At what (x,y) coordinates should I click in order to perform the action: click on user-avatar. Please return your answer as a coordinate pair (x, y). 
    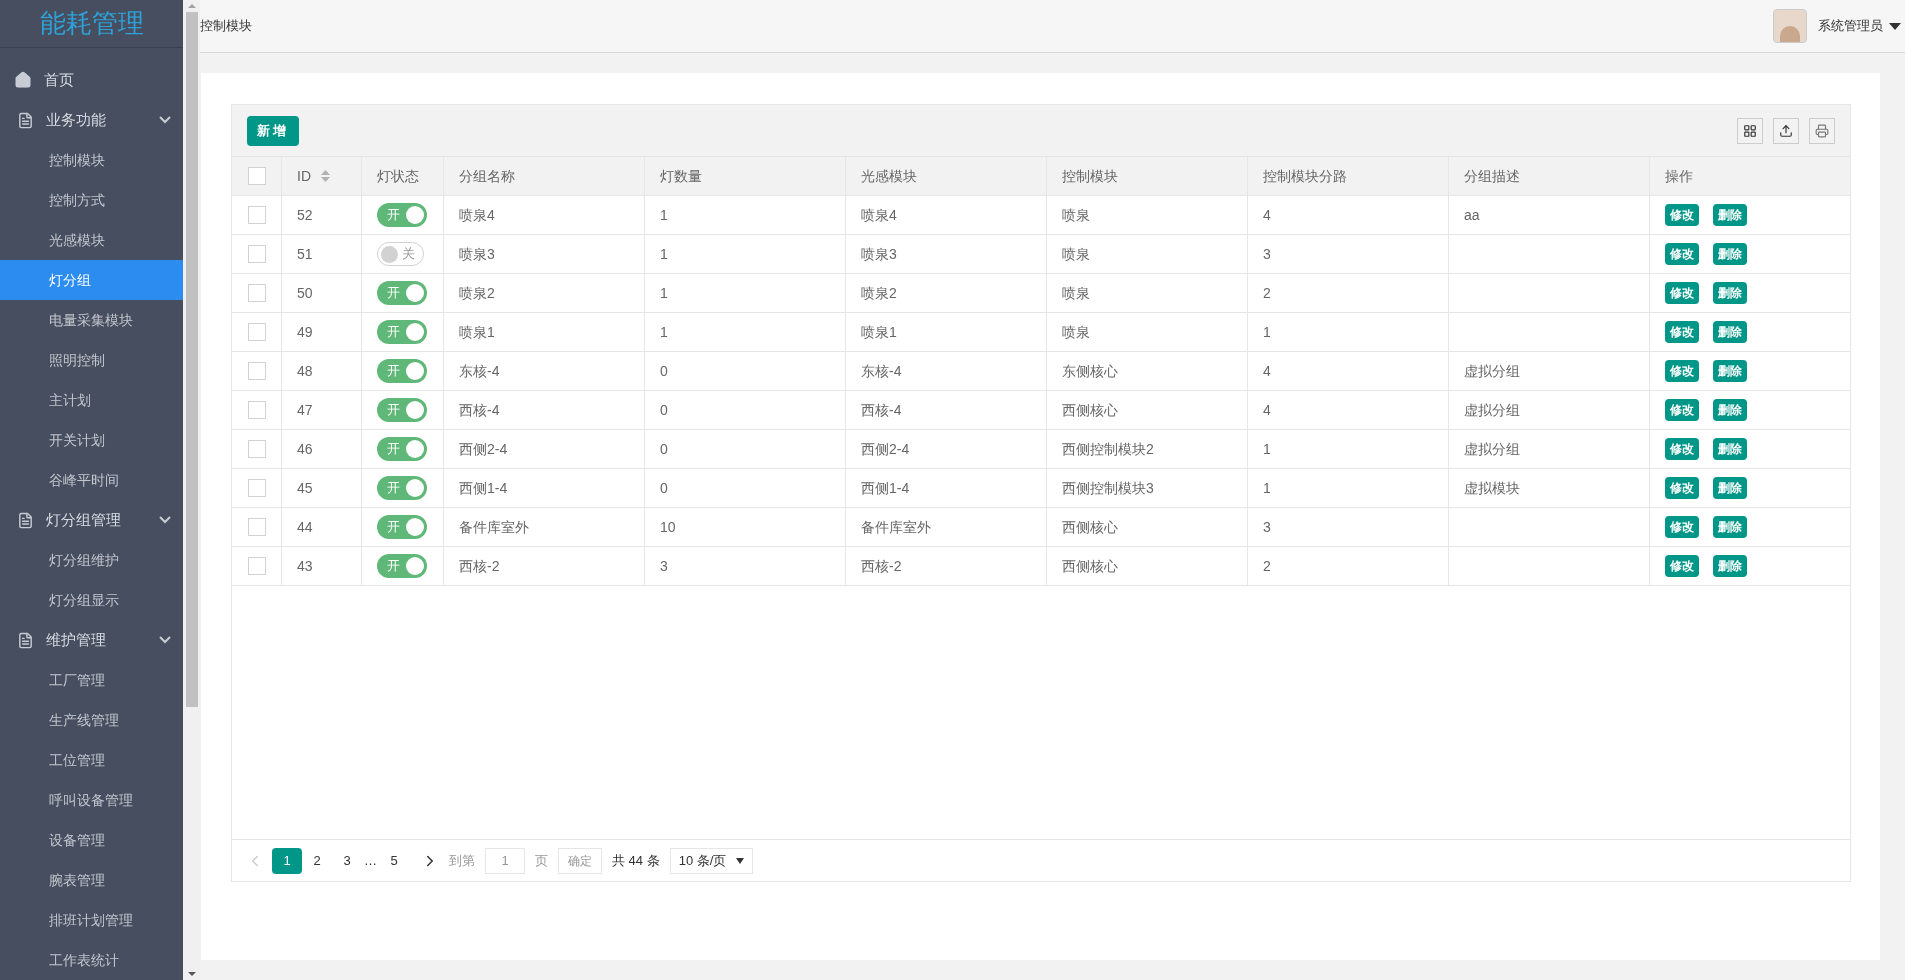
    Looking at the image, I should click on (1790, 26).